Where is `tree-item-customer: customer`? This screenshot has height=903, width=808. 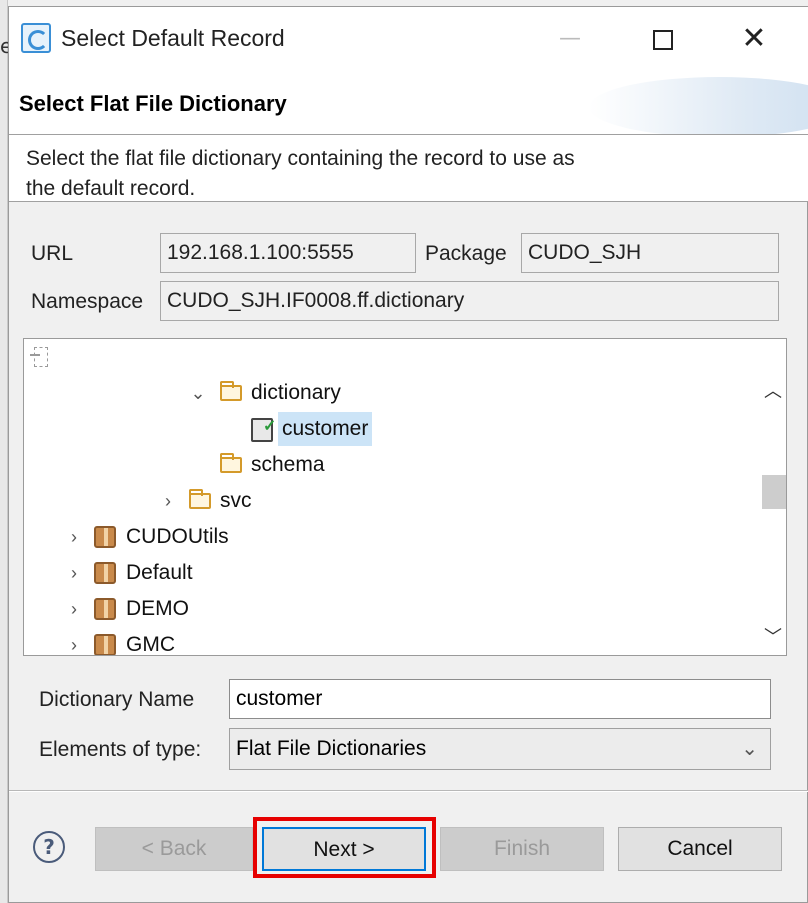
tree-item-customer: customer is located at coordinates (389, 428).